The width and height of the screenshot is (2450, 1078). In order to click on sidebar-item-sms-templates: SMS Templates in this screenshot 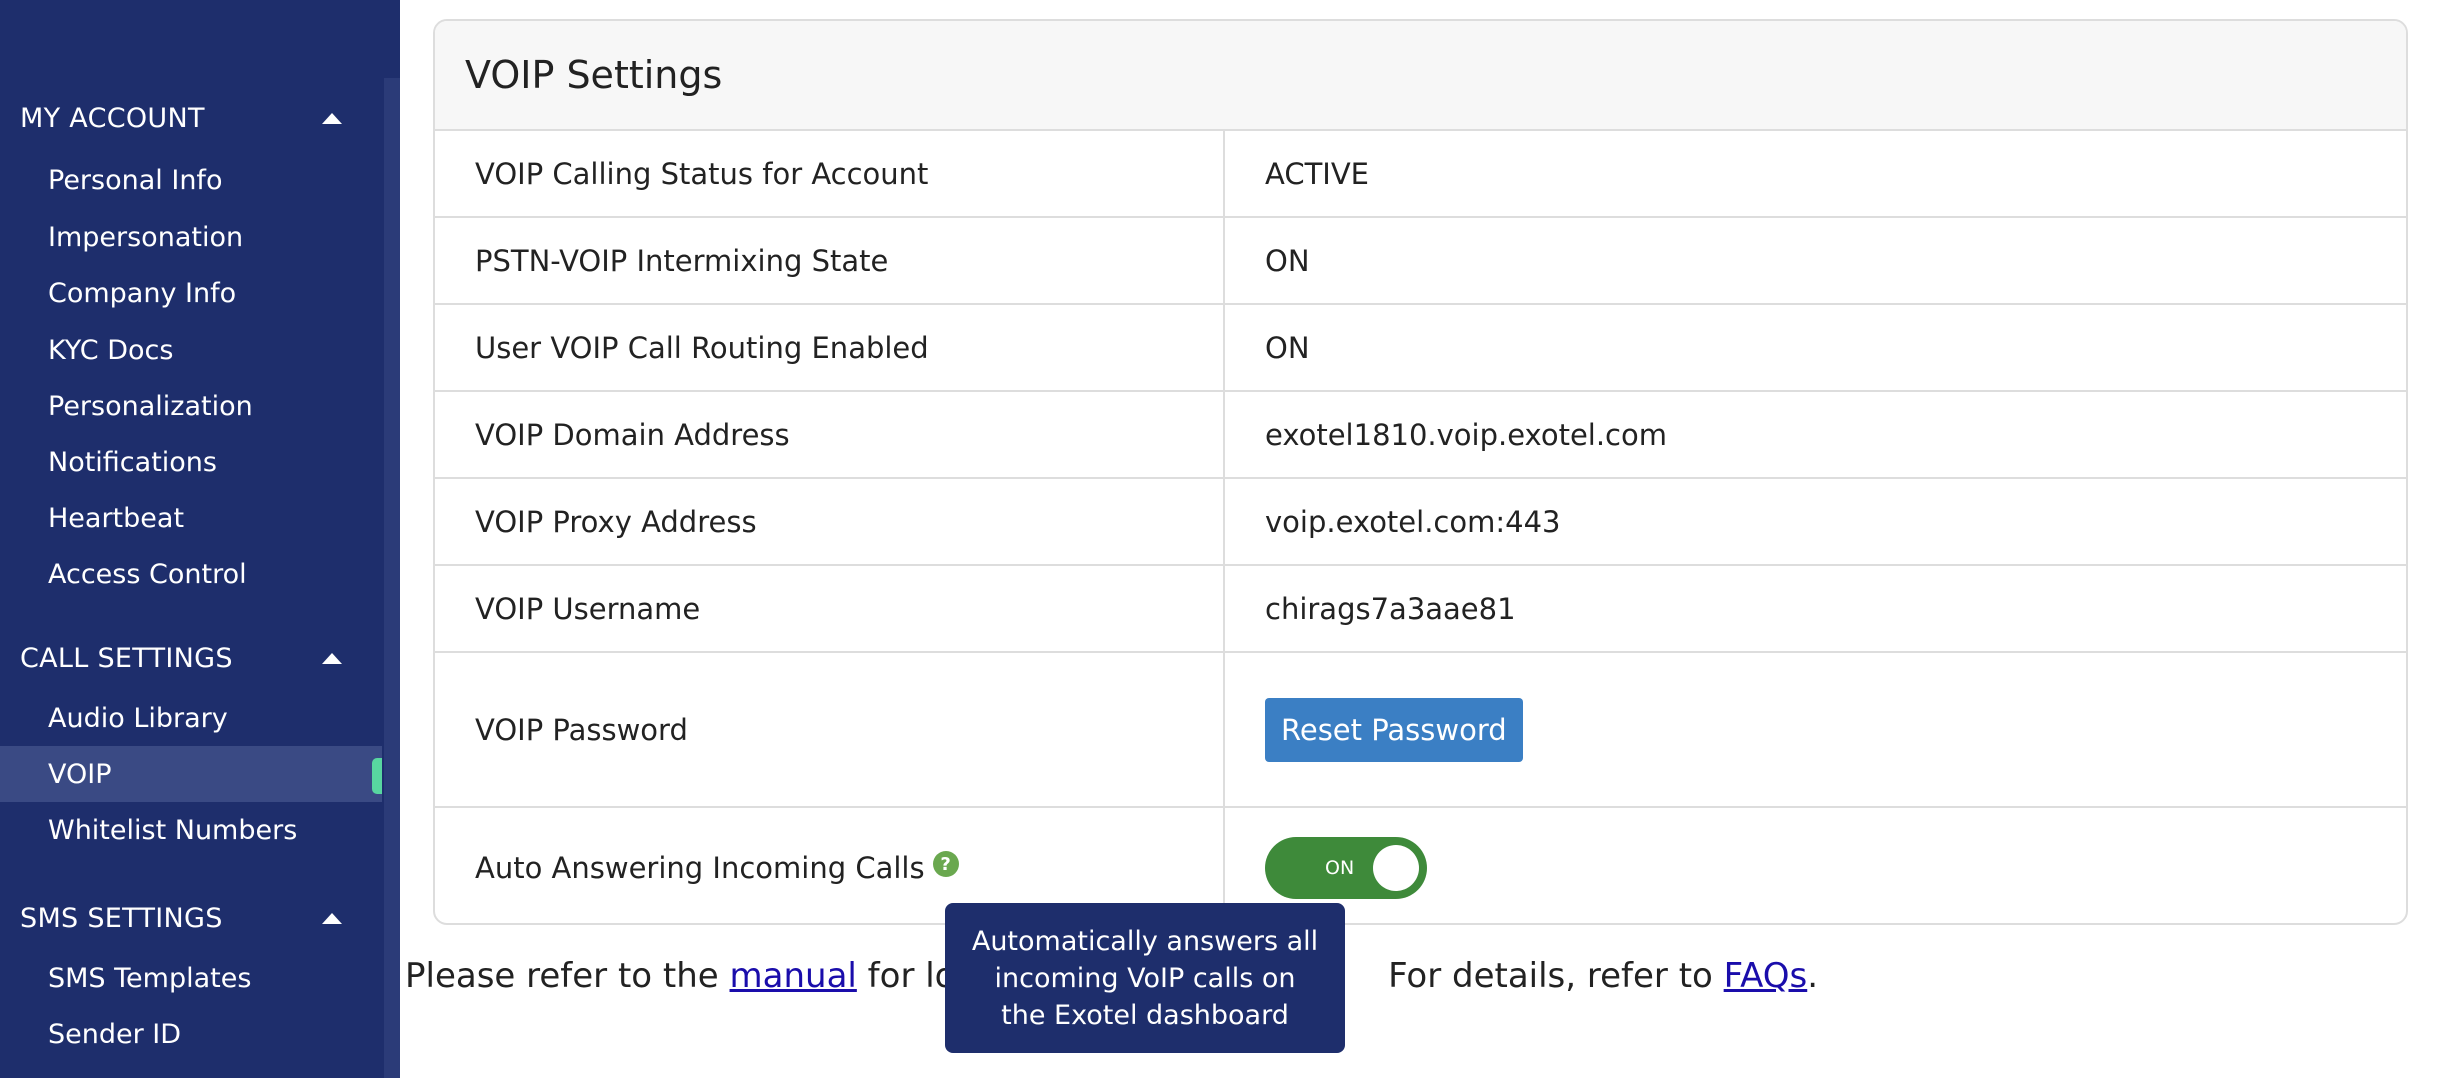, I will do `click(191, 978)`.